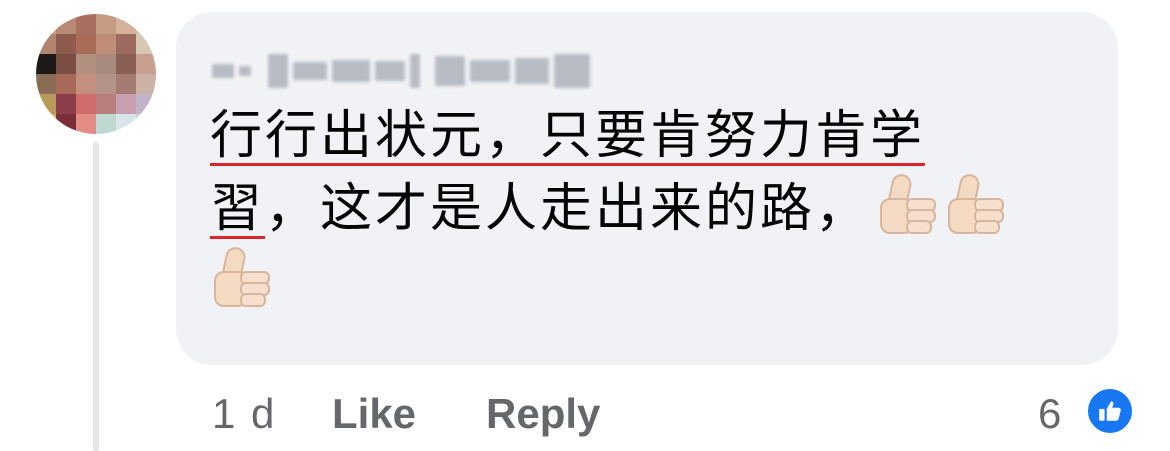  I want to click on comment-text-line2: ，这才是人走出来的路，, so click(568, 209).